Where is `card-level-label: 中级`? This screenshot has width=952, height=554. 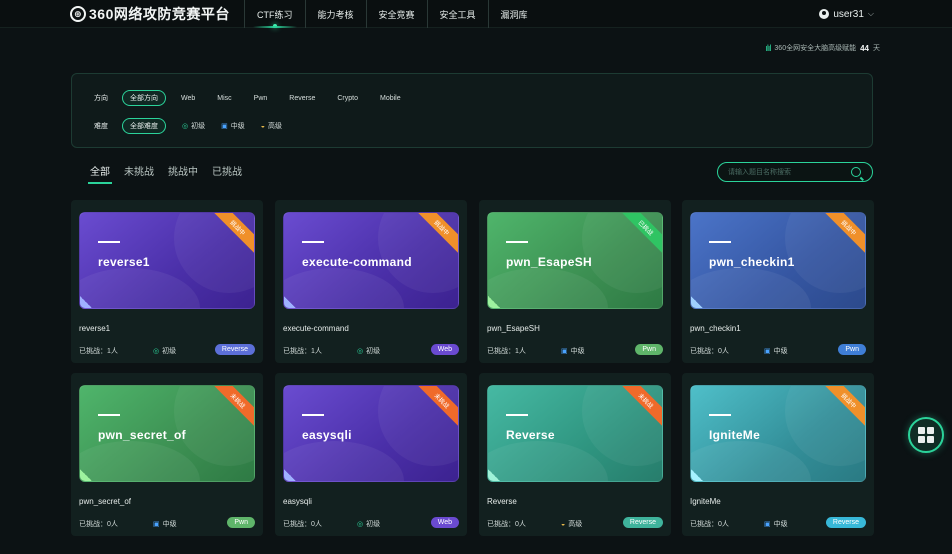 card-level-label: 中级 is located at coordinates (780, 351).